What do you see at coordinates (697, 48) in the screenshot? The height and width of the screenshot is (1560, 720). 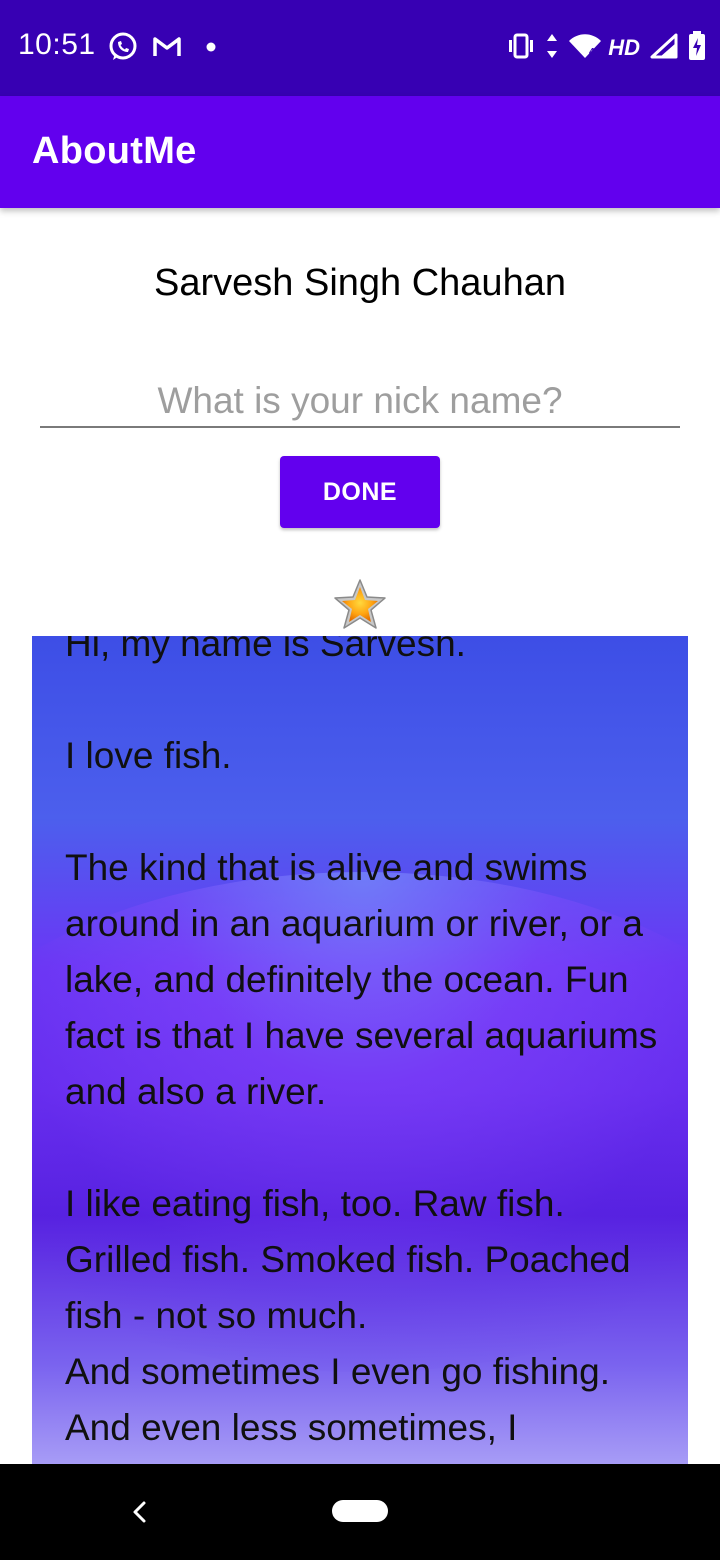 I see `battery-icon` at bounding box center [697, 48].